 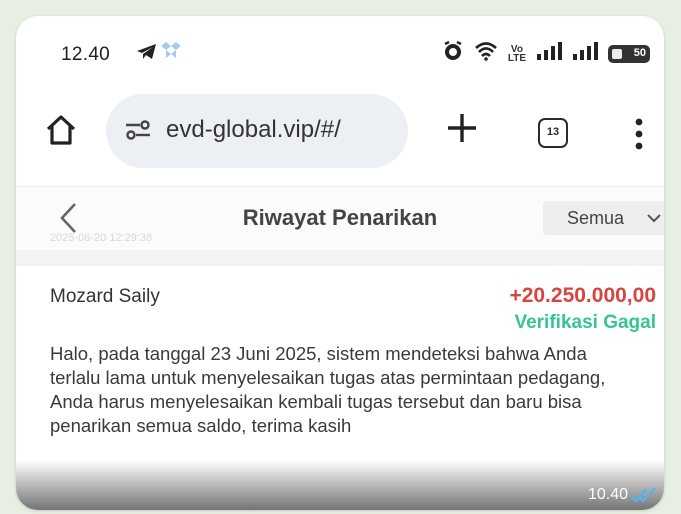 What do you see at coordinates (105, 296) in the screenshot?
I see `account-name: Mozard Saily` at bounding box center [105, 296].